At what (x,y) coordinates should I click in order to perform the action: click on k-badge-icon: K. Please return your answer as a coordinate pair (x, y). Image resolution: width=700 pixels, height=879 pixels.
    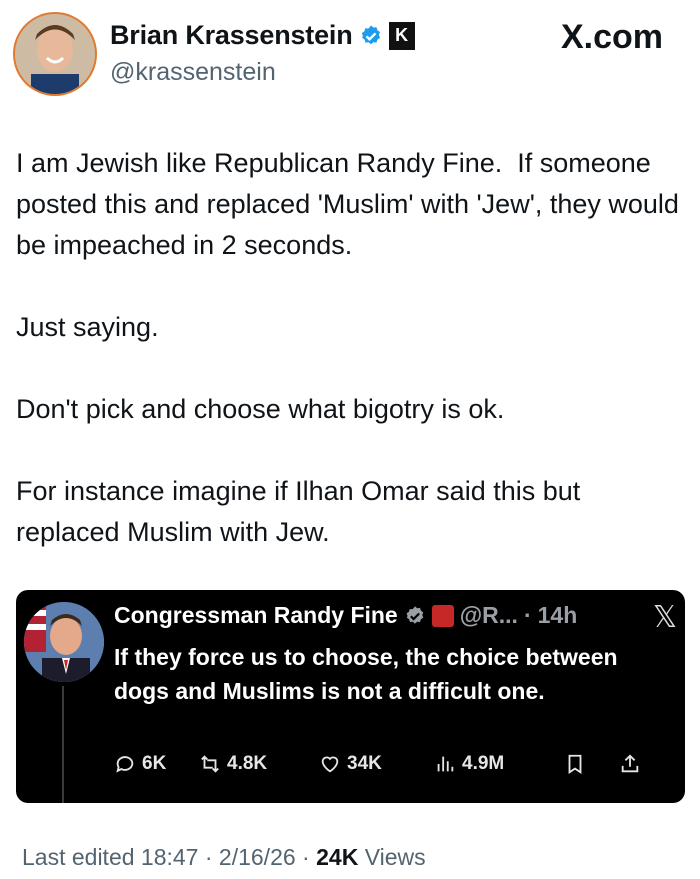
    Looking at the image, I should click on (401, 35).